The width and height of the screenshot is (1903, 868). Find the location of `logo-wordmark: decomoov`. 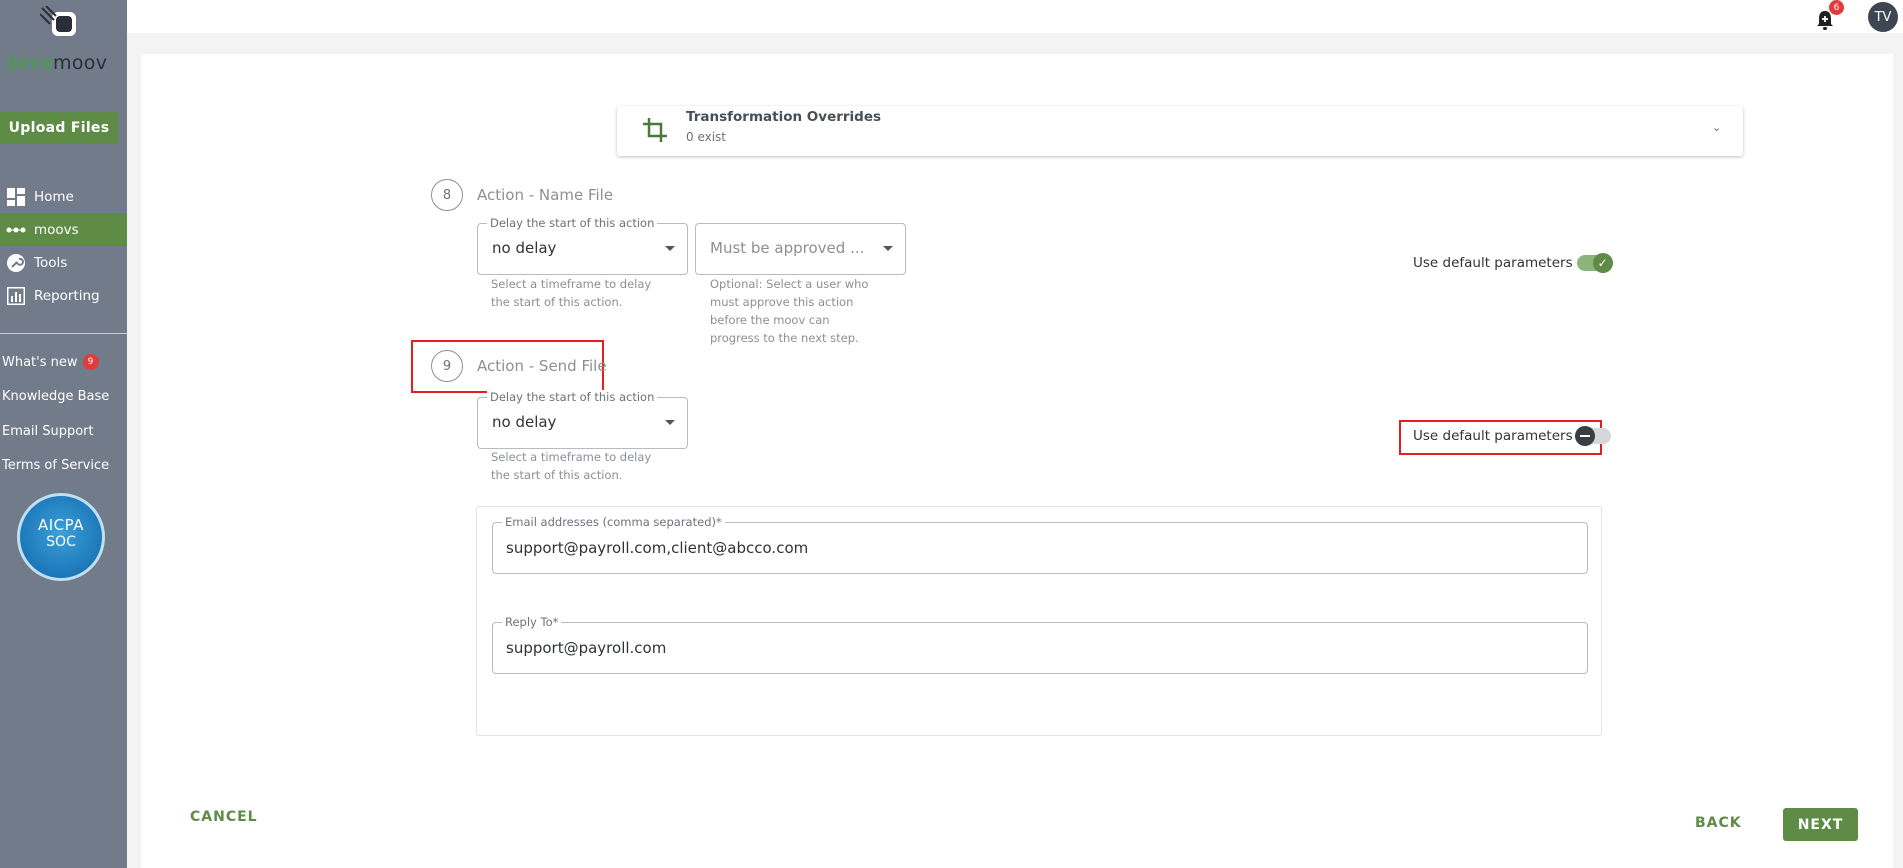

logo-wordmark: decomoov is located at coordinates (56, 63).